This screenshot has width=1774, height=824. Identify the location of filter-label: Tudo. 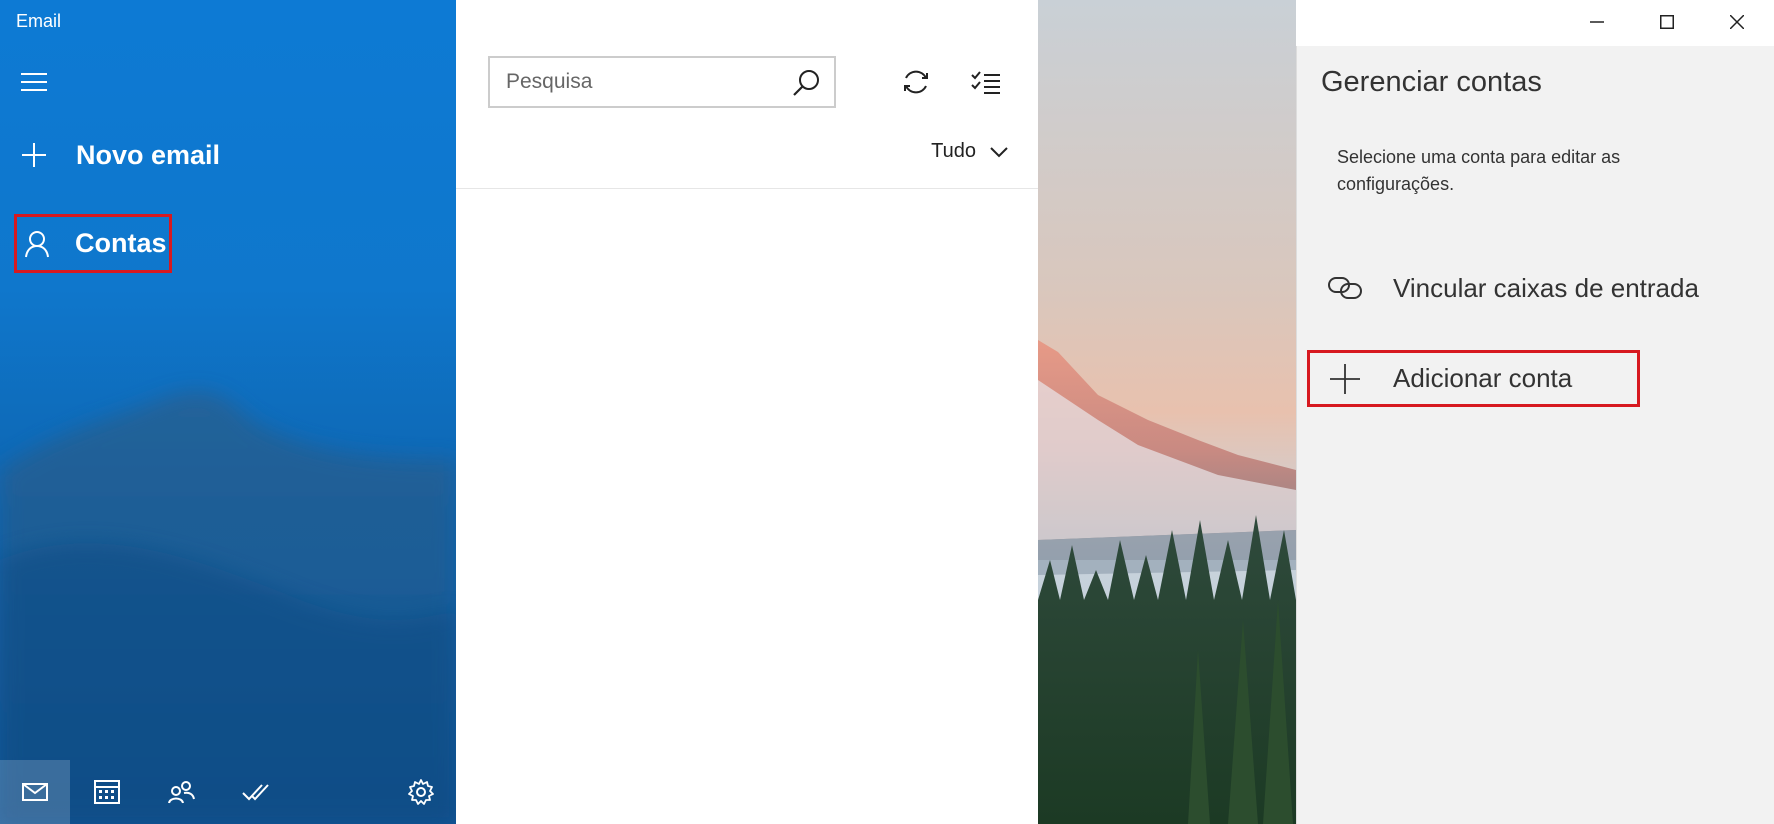
(953, 151).